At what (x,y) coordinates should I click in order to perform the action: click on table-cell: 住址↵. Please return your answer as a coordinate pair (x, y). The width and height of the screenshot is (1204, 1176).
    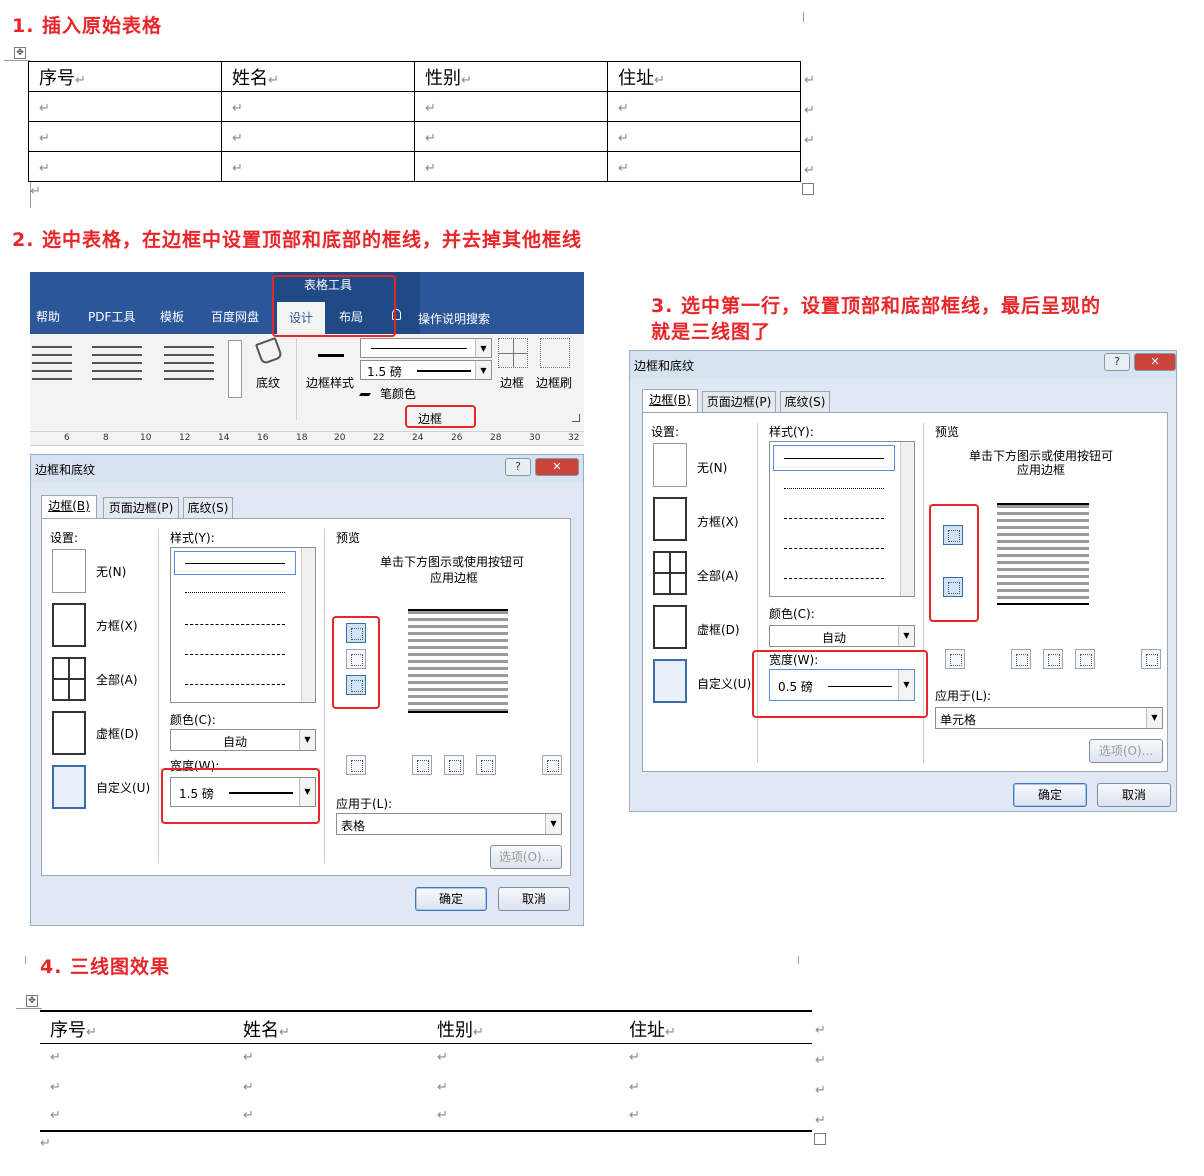
    Looking at the image, I should click on (704, 76).